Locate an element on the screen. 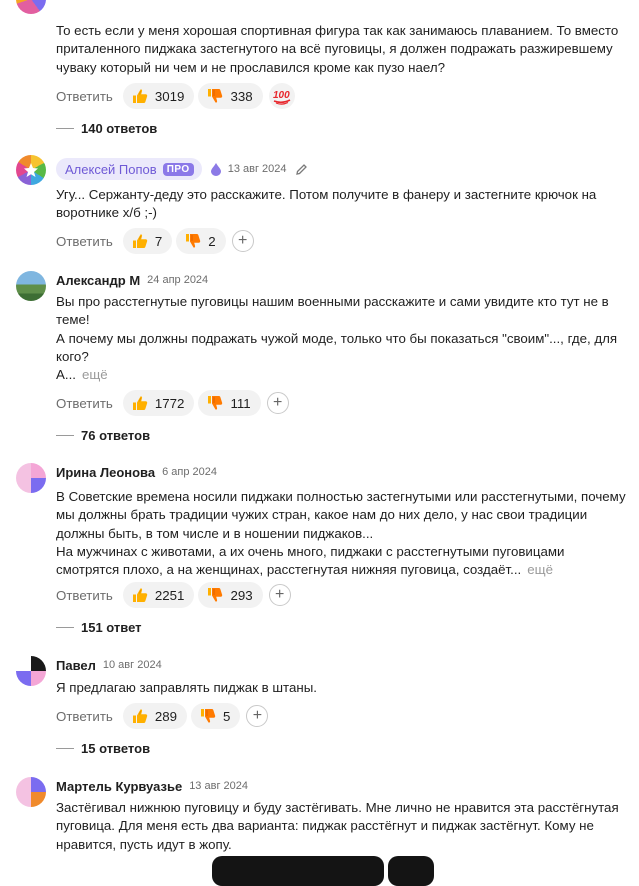  comment-actions: Ответить 3019 338 100 is located at coordinates (175, 96).